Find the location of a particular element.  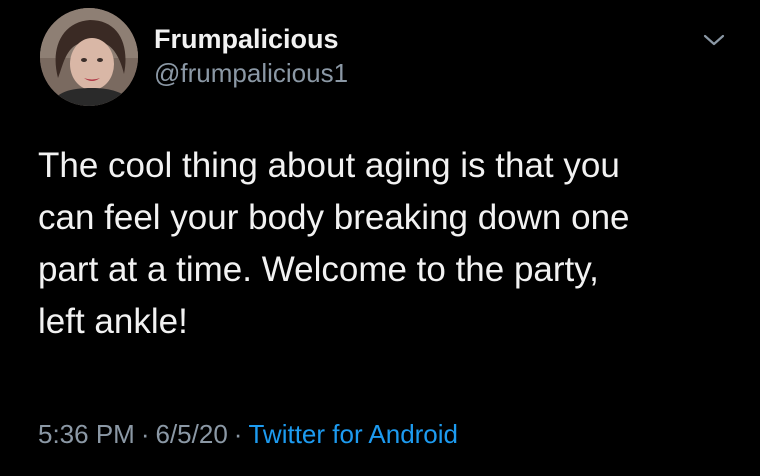

tweet-text-line: left ankle! is located at coordinates (113, 321).